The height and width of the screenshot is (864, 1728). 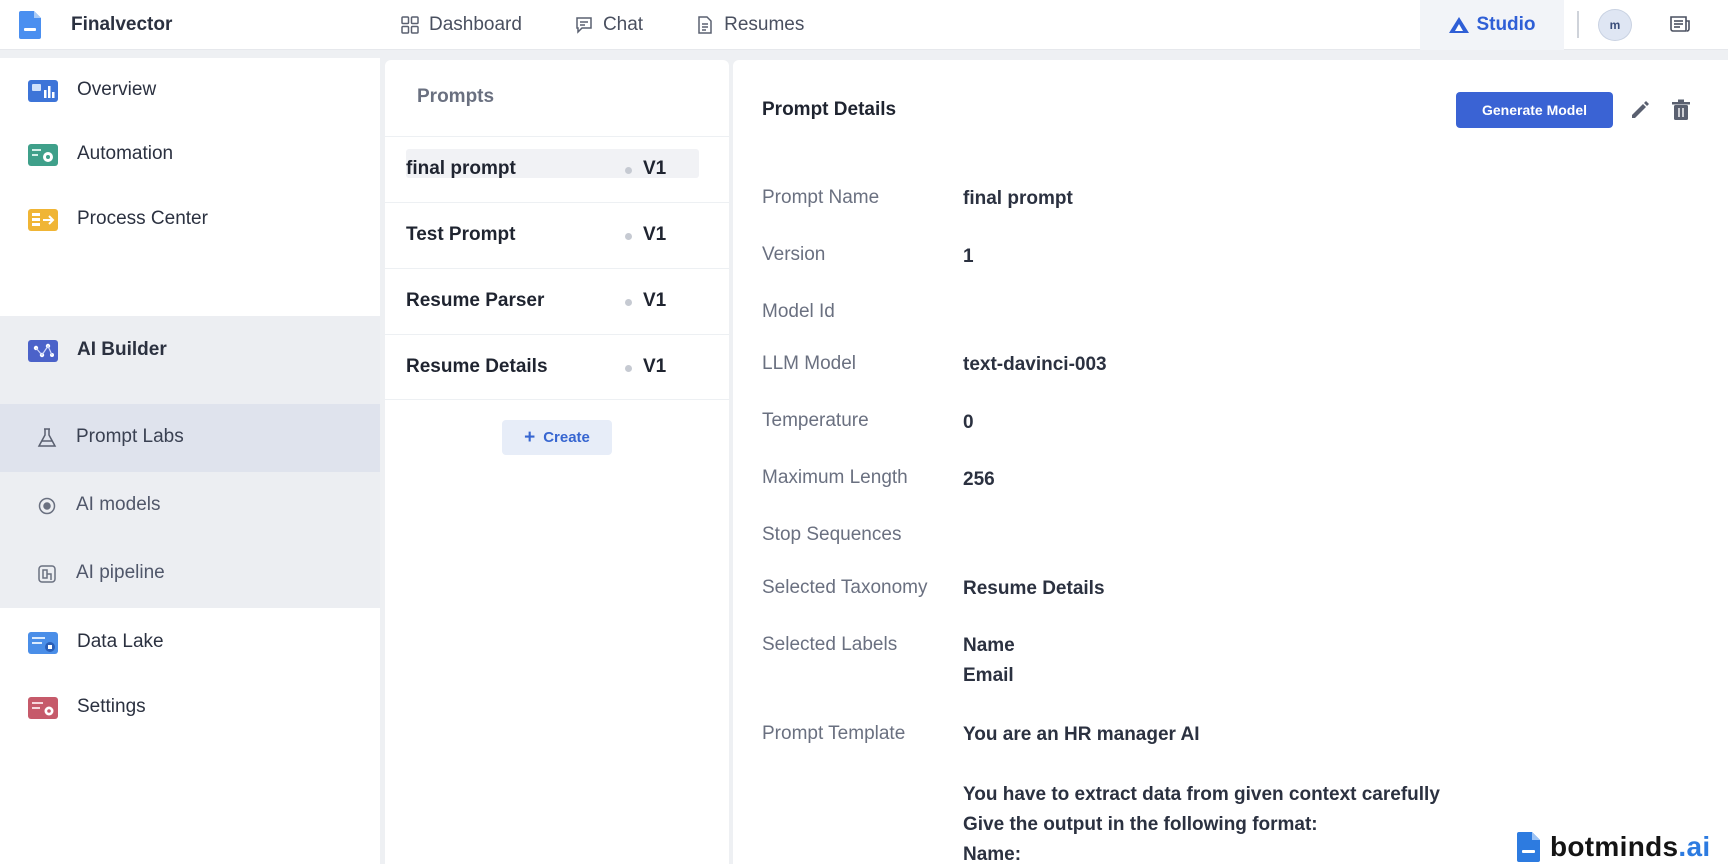 I want to click on field-value-version: 1, so click(x=968, y=256).